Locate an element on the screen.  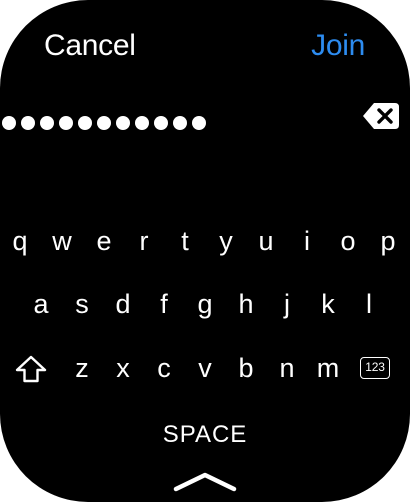
shift-arrow-icon is located at coordinates (31, 369).